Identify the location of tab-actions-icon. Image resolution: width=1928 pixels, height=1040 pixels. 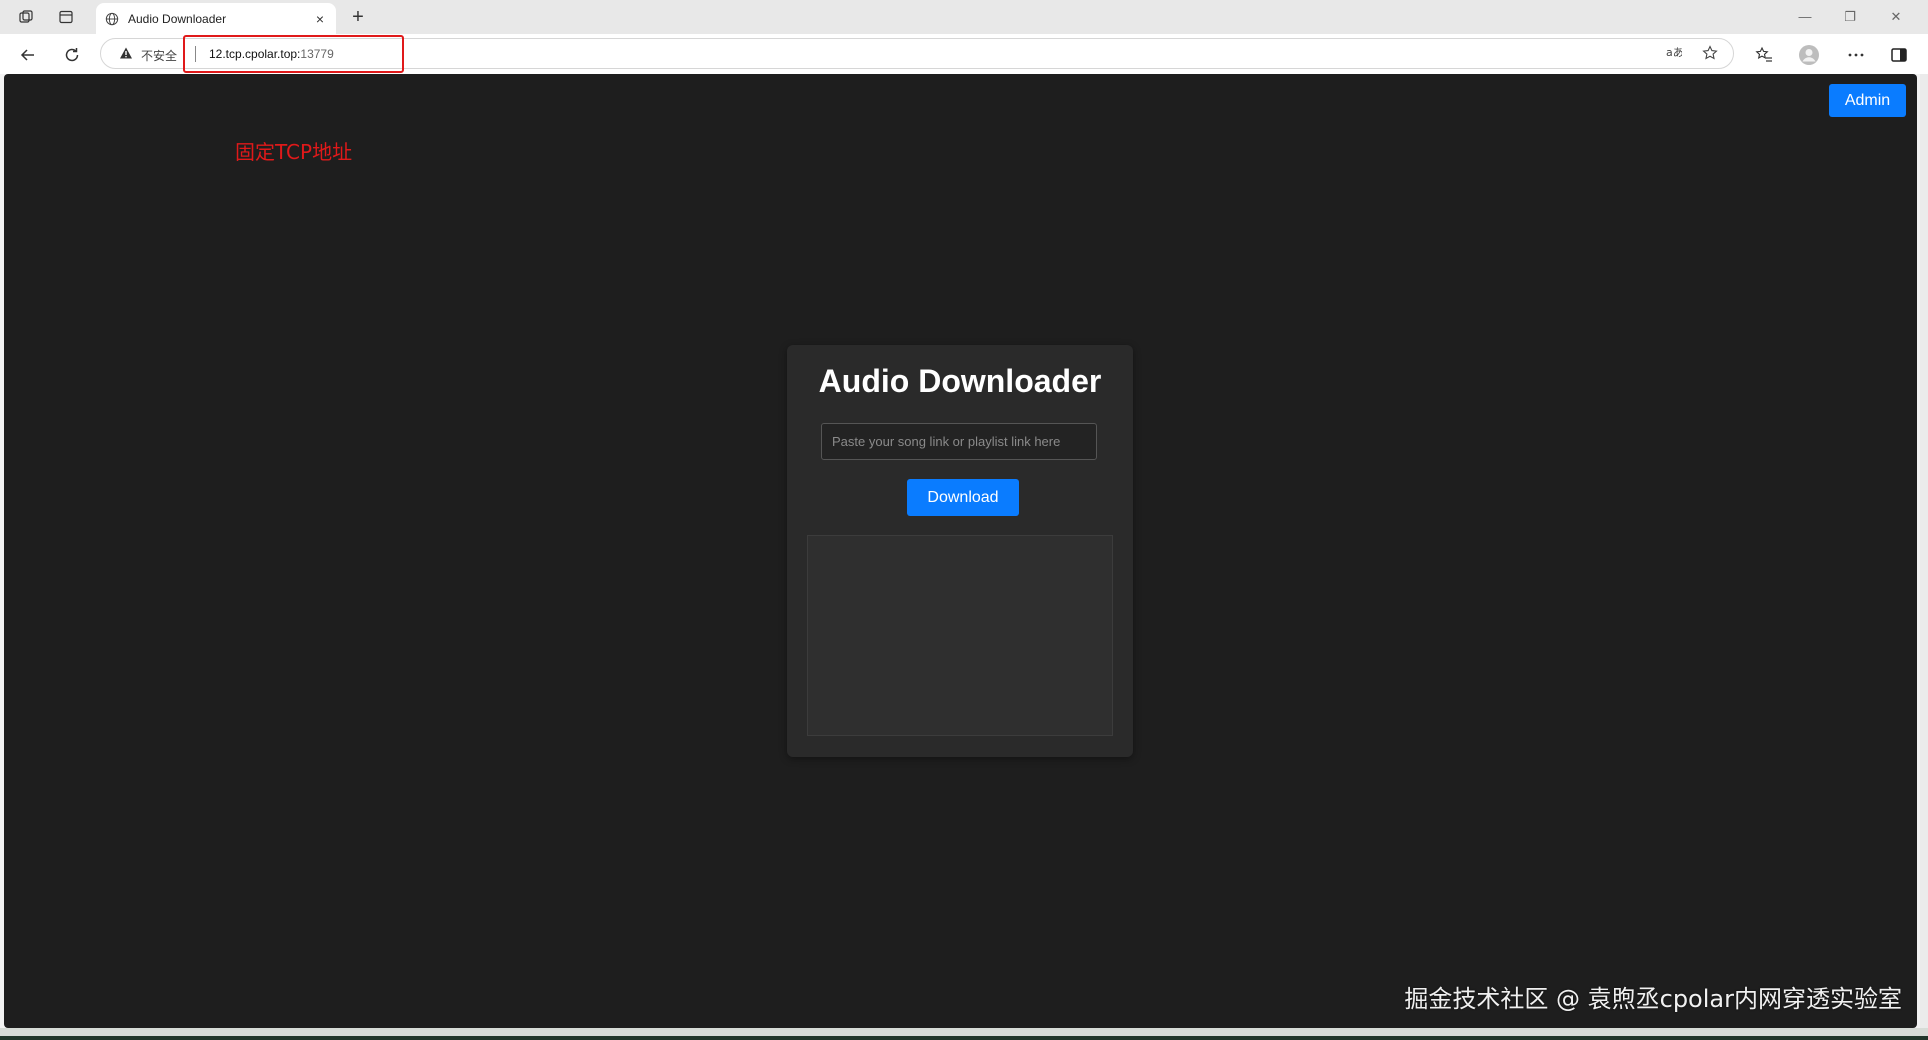
(66, 17).